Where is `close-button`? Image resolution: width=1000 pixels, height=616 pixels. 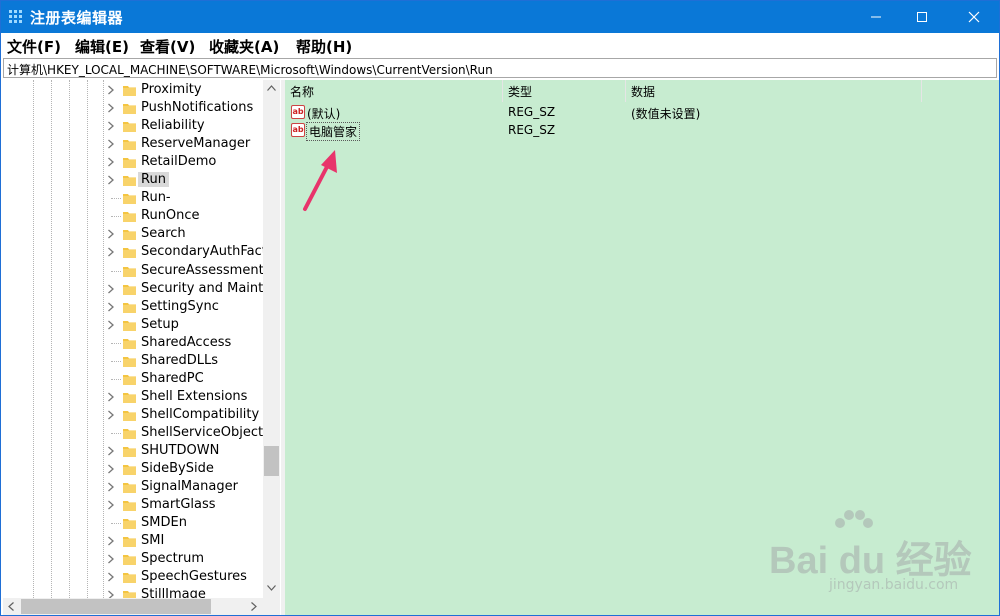 close-button is located at coordinates (974, 17).